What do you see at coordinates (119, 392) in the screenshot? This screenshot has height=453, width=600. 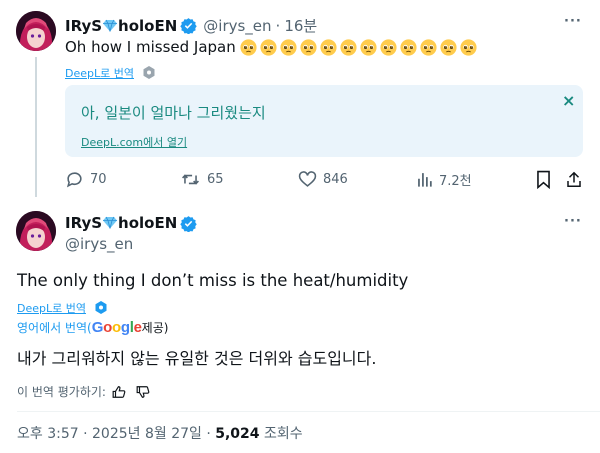 I see `thumbs-up-icon` at bounding box center [119, 392].